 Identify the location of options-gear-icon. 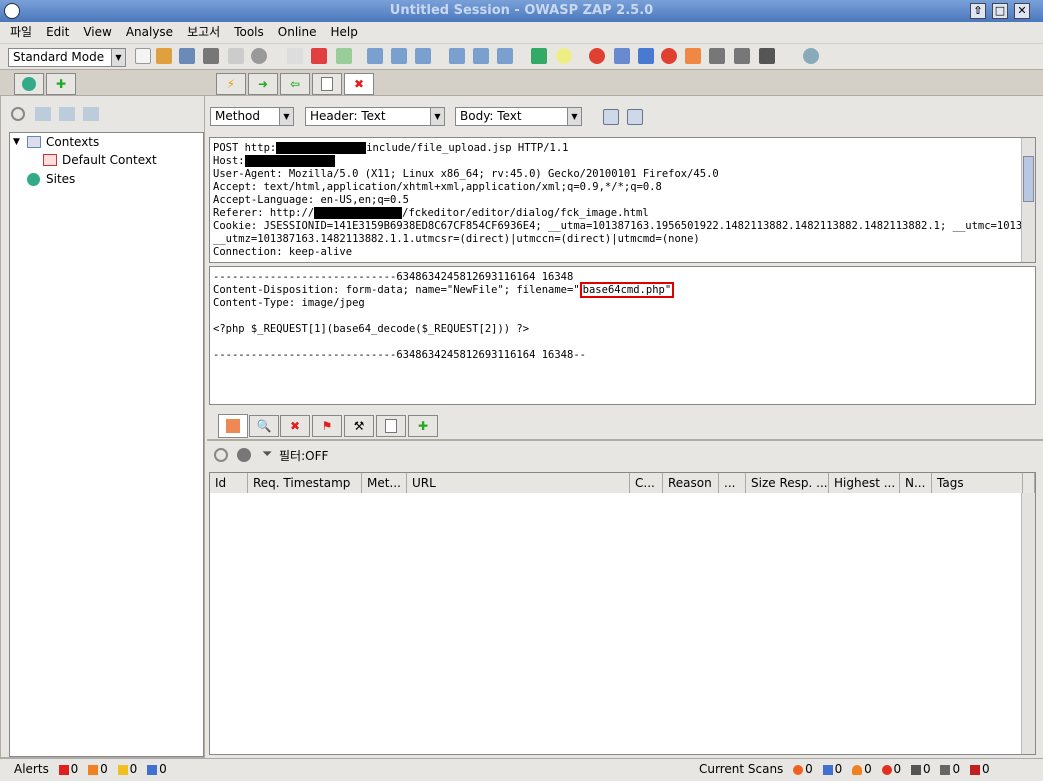
(259, 56).